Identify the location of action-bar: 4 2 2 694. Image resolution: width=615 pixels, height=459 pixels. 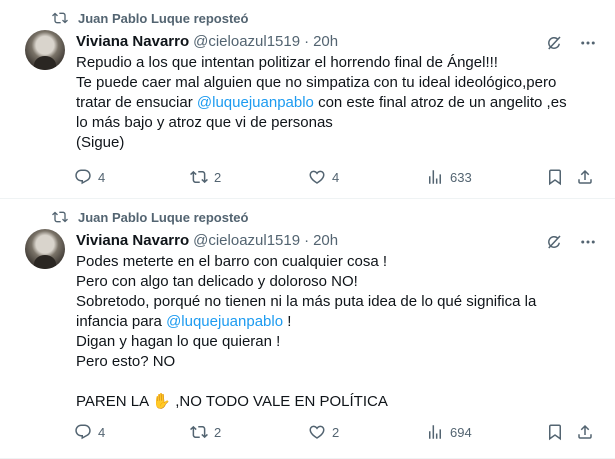
(335, 432).